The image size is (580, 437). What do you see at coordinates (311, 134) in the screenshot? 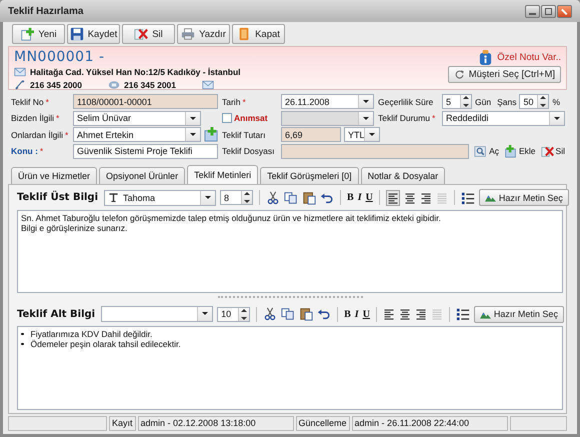
I see `amount-field: 6,69` at bounding box center [311, 134].